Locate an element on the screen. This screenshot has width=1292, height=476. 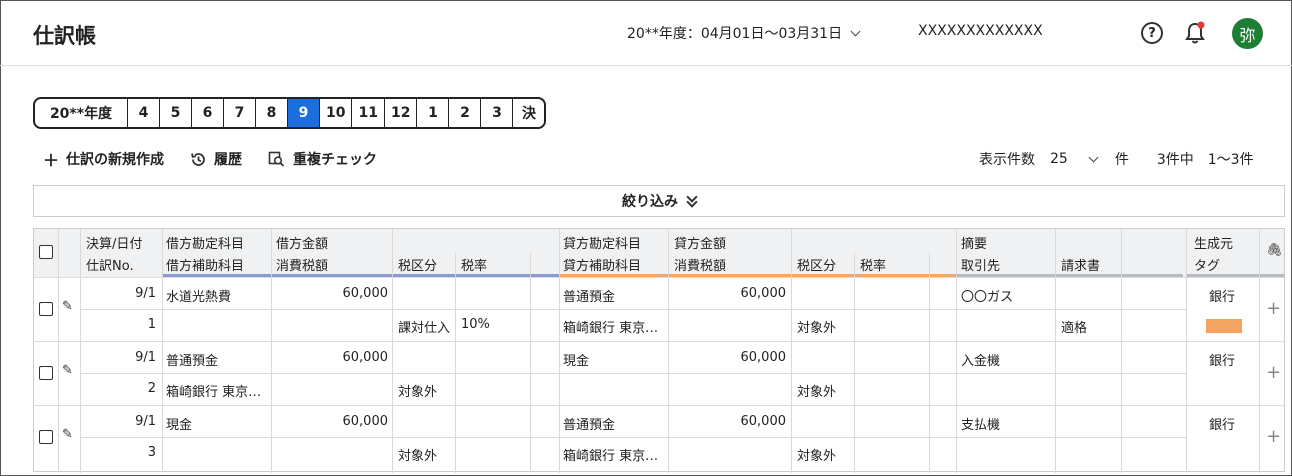
debit-tax-class: 課対仕入 is located at coordinates (424, 326).